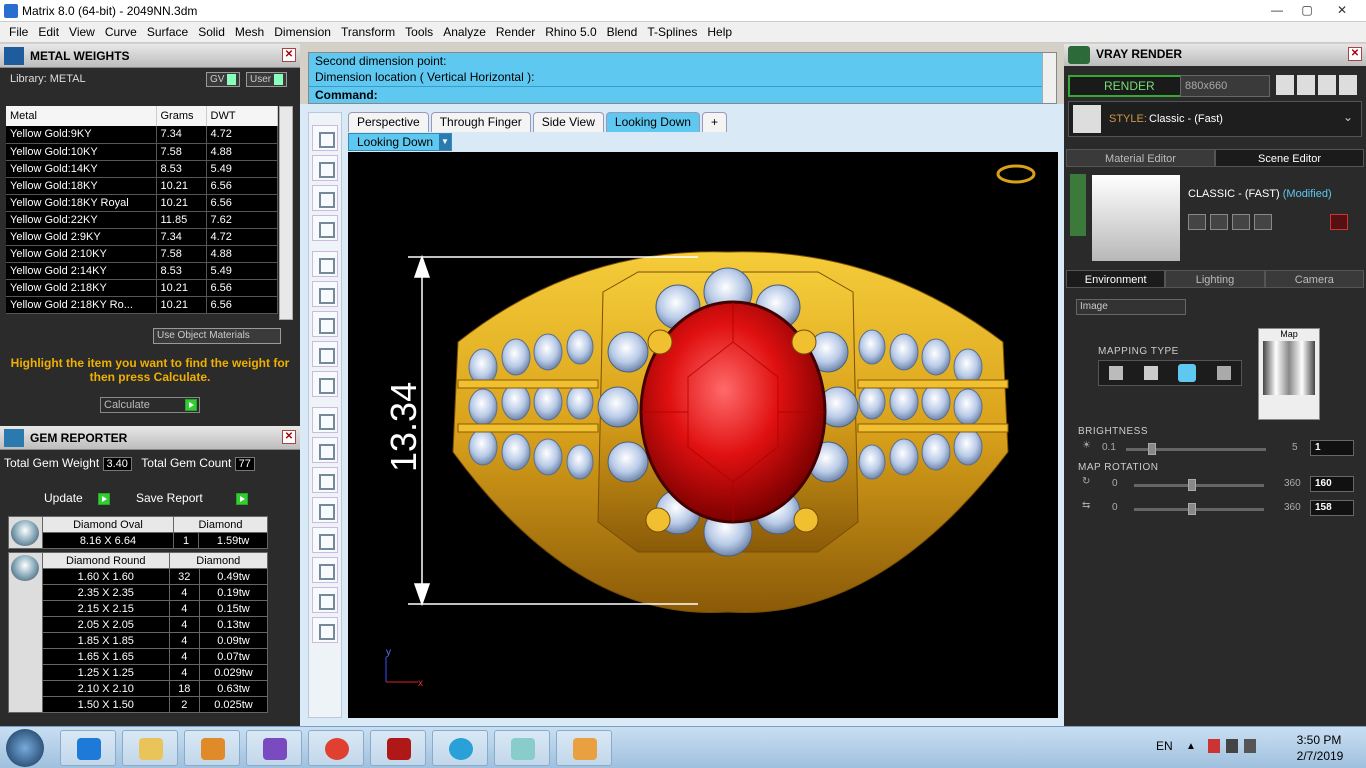  Describe the element at coordinates (1187, 373) in the screenshot. I see `spherical-icon` at that location.